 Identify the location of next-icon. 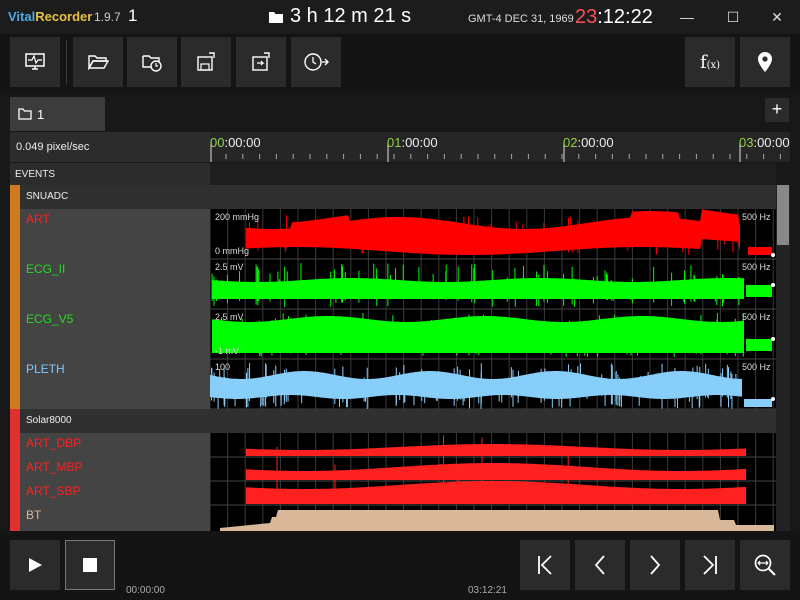
(655, 565).